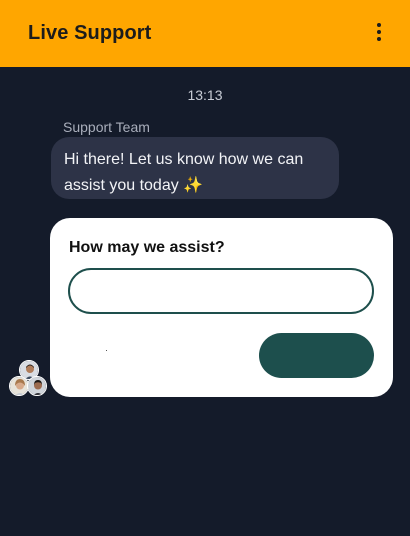 The height and width of the screenshot is (536, 410). I want to click on kebab-menu-icon, so click(379, 32).